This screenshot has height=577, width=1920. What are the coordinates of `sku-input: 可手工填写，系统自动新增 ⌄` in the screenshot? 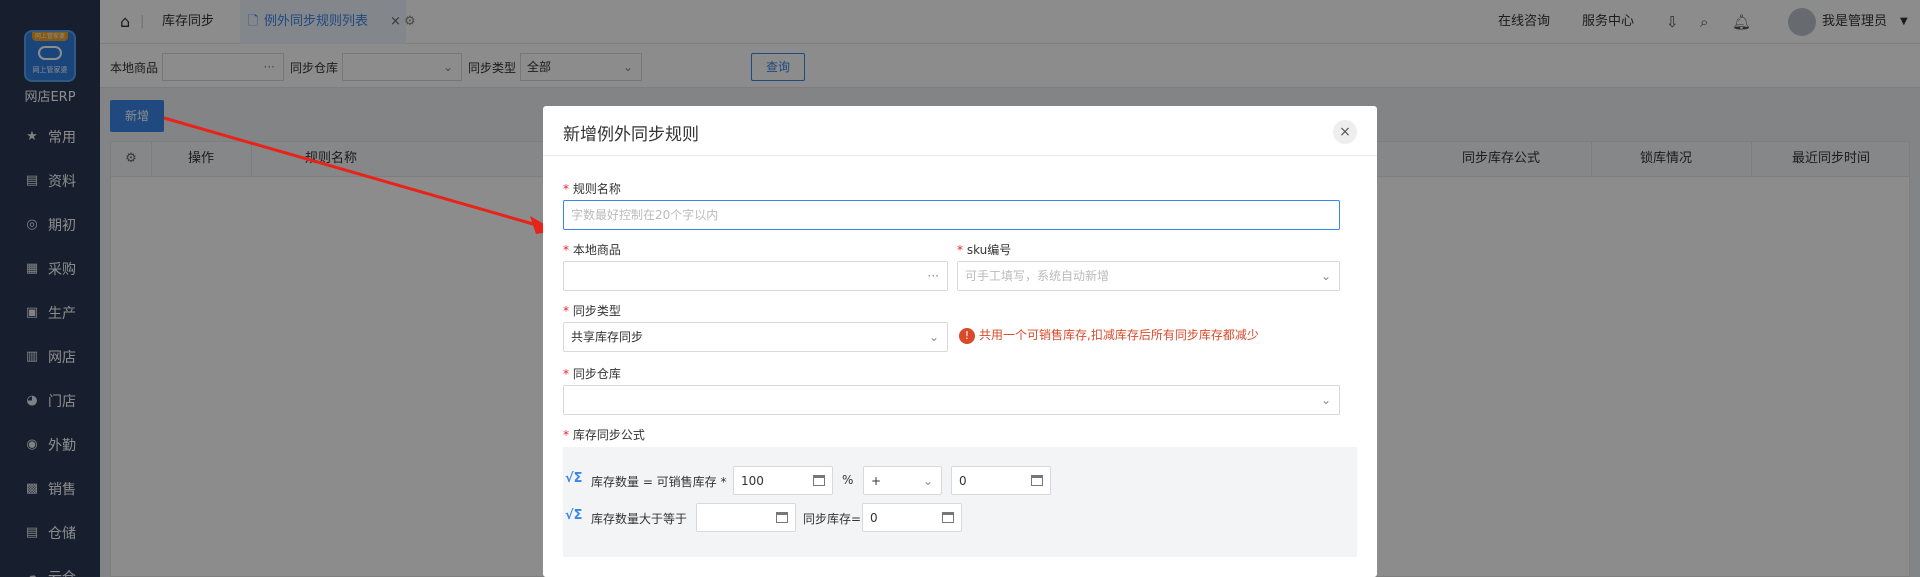 It's located at (1148, 276).